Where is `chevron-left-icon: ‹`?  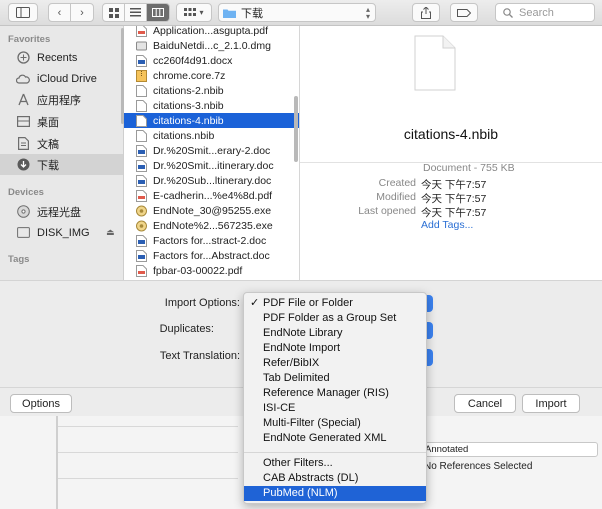 chevron-left-icon: ‹ is located at coordinates (59, 12).